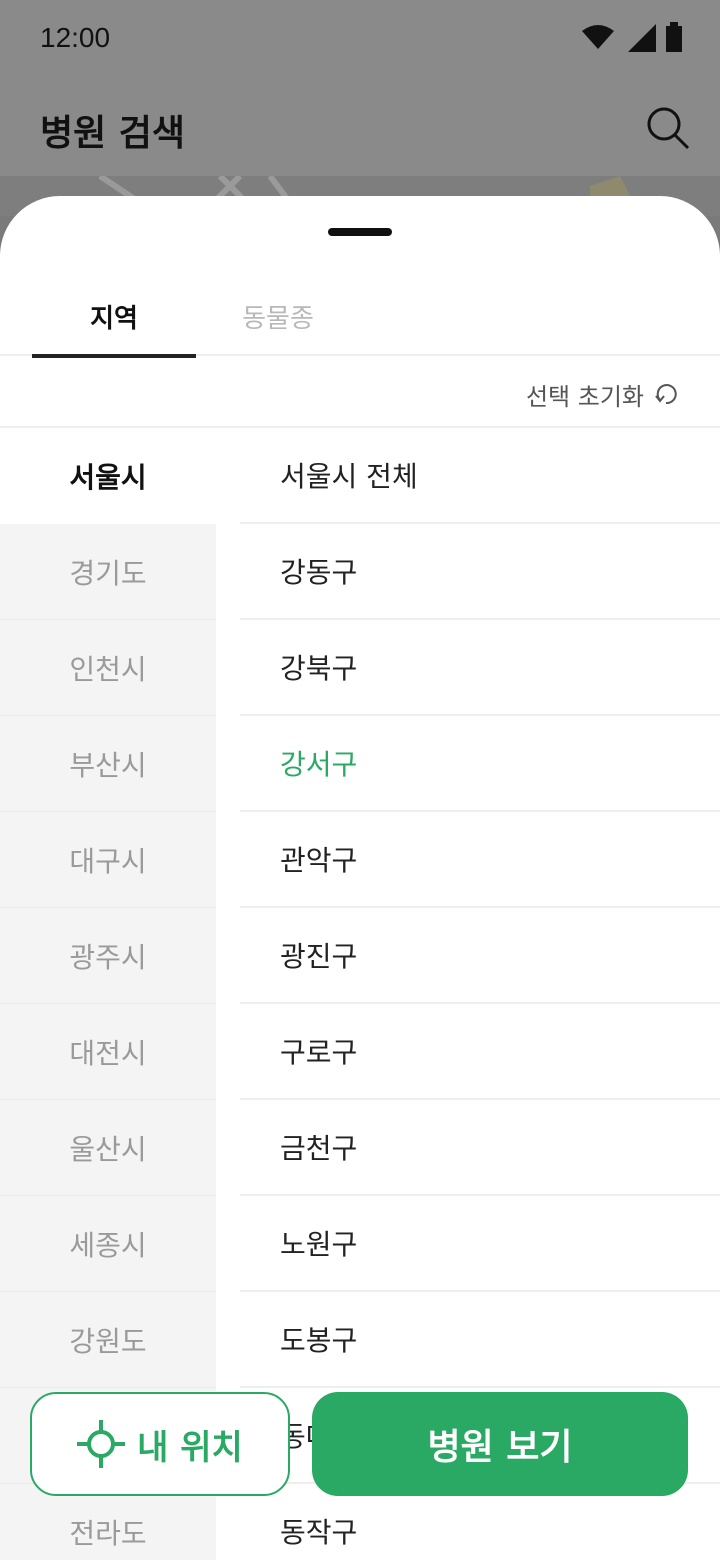  What do you see at coordinates (278, 316) in the screenshot?
I see `tab-species: 동물종` at bounding box center [278, 316].